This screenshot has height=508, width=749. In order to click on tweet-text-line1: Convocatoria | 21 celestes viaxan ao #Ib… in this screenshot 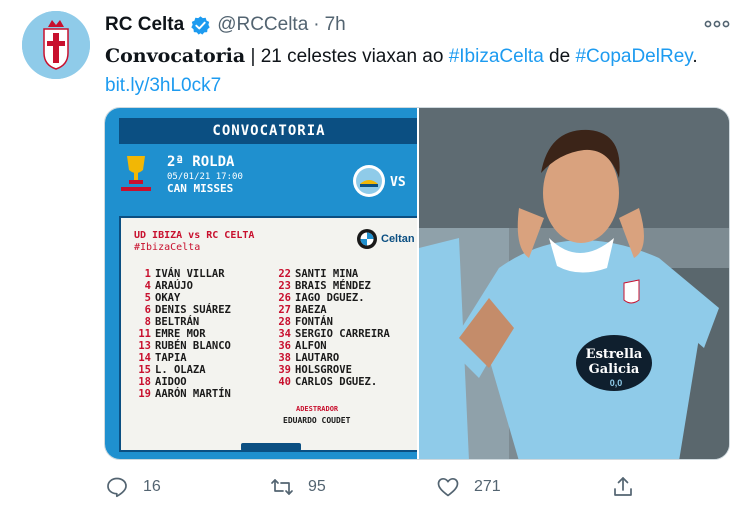, I will do `click(420, 56)`.